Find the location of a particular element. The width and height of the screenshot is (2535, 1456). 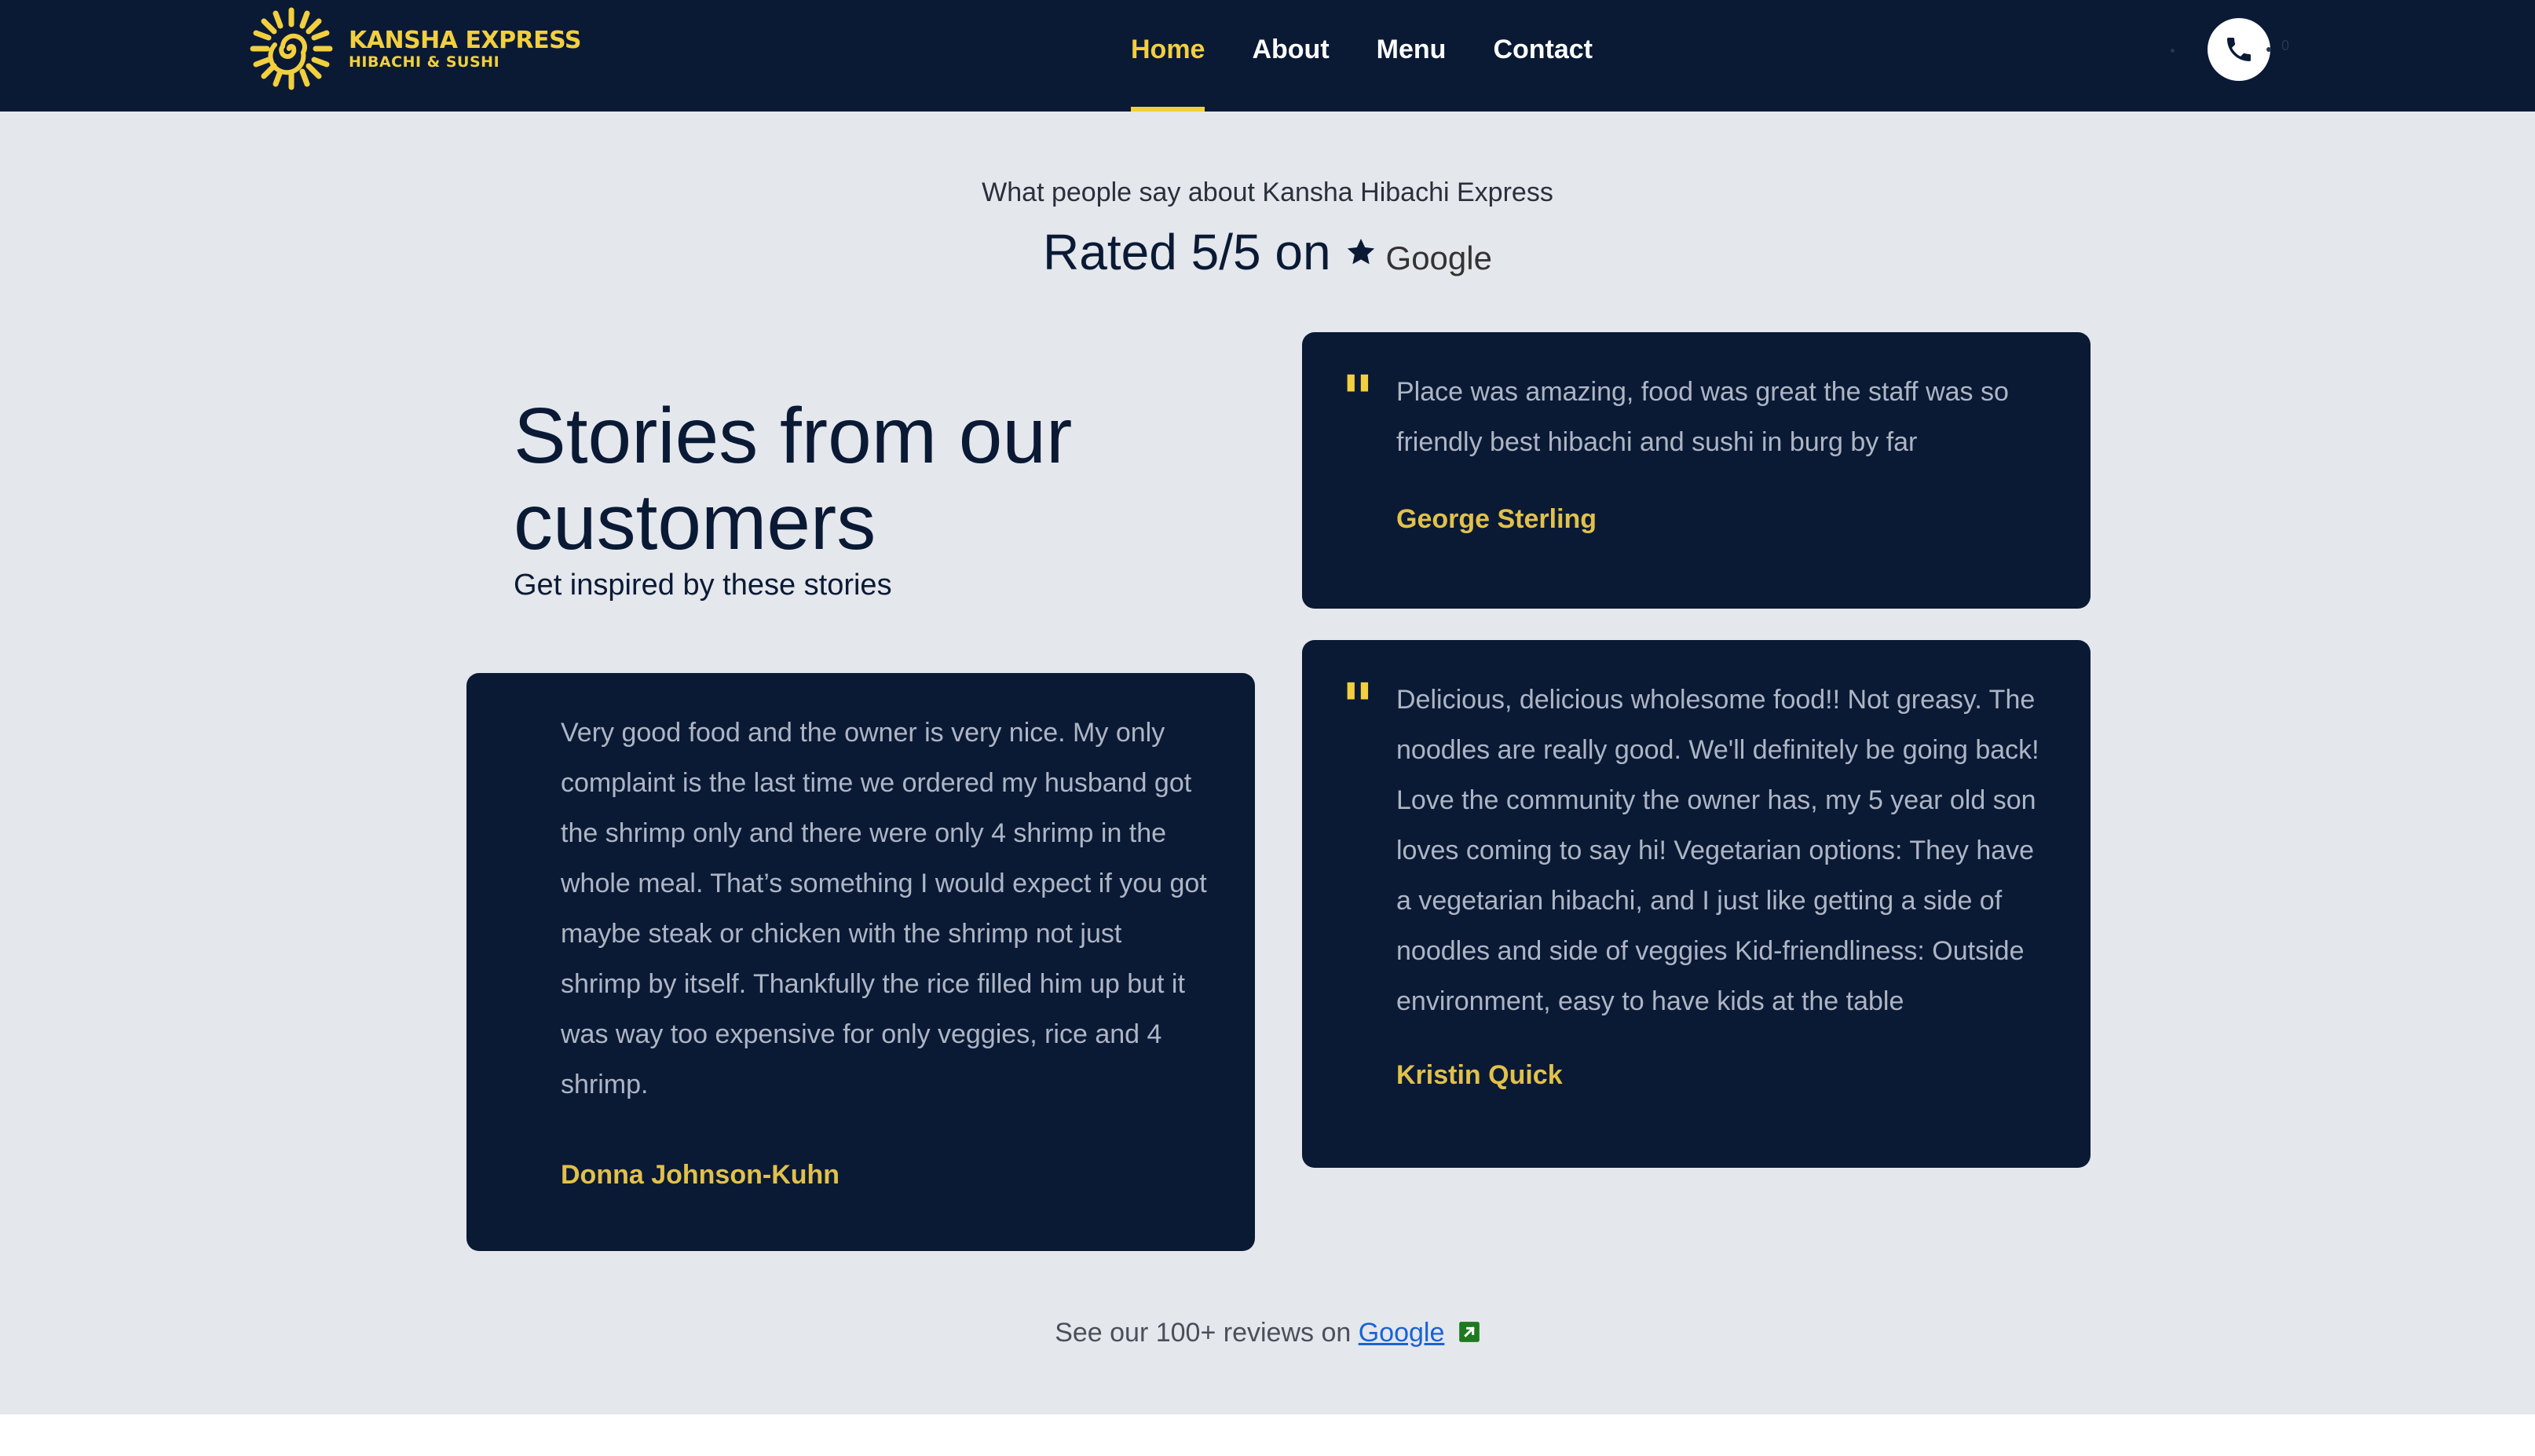

brand-tagline: HIBACHI & SUSHI is located at coordinates (424, 62).